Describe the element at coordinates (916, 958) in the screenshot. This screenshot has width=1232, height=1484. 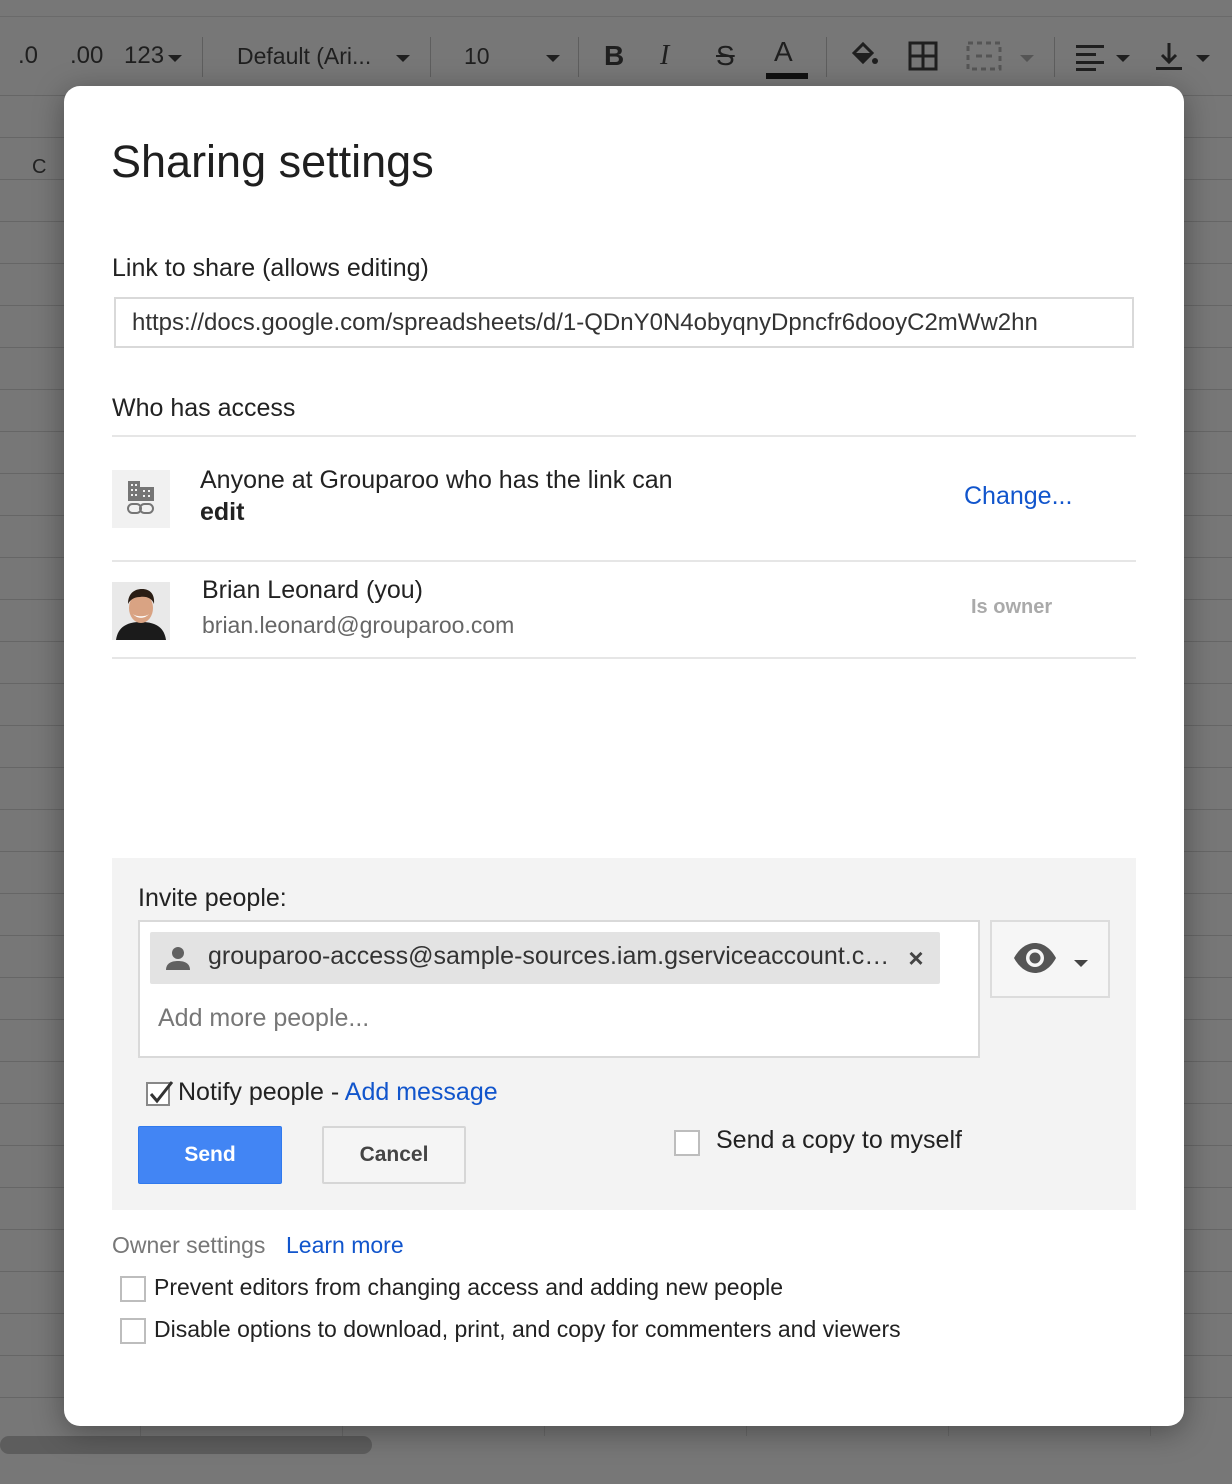
I see `close-icon: ×` at that location.